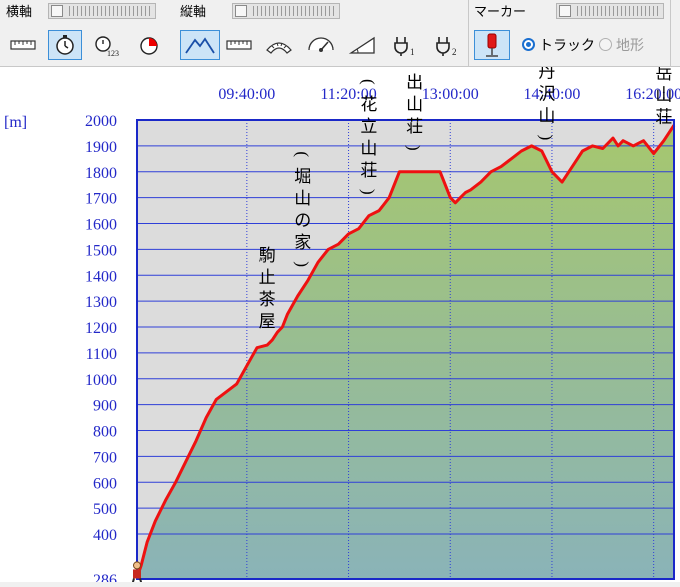 The height and width of the screenshot is (587, 680). What do you see at coordinates (15, 122) in the screenshot?
I see `y-unit-label: [m]` at bounding box center [15, 122].